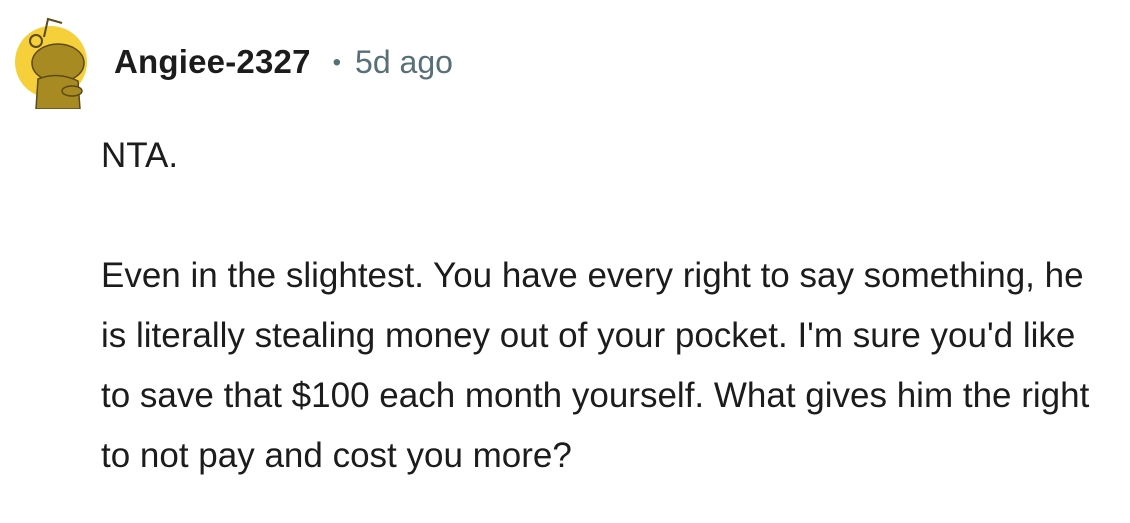 This screenshot has width=1130, height=523. What do you see at coordinates (404, 62) in the screenshot?
I see `timestamp: 5d ago` at bounding box center [404, 62].